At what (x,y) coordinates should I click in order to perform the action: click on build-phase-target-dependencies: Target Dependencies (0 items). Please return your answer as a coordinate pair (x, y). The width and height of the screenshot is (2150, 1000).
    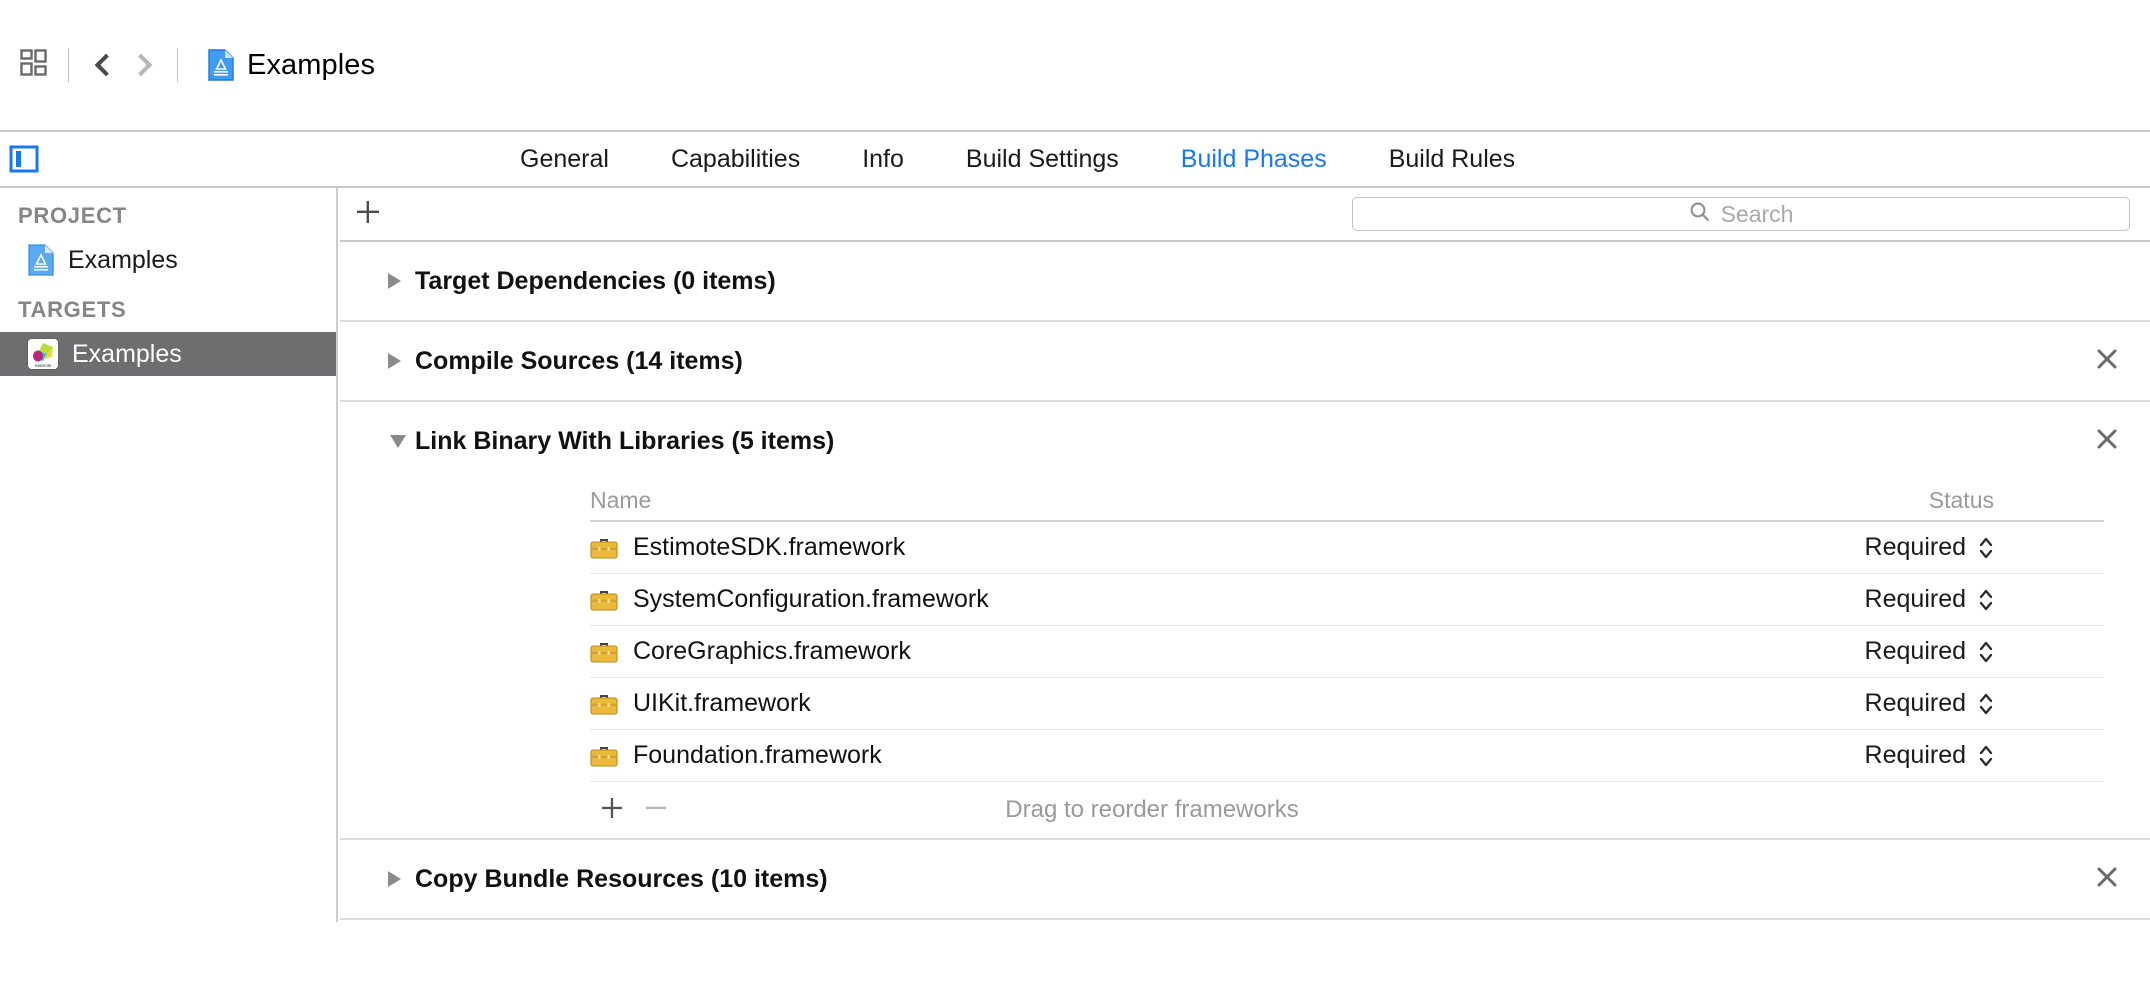
    Looking at the image, I should click on (1245, 282).